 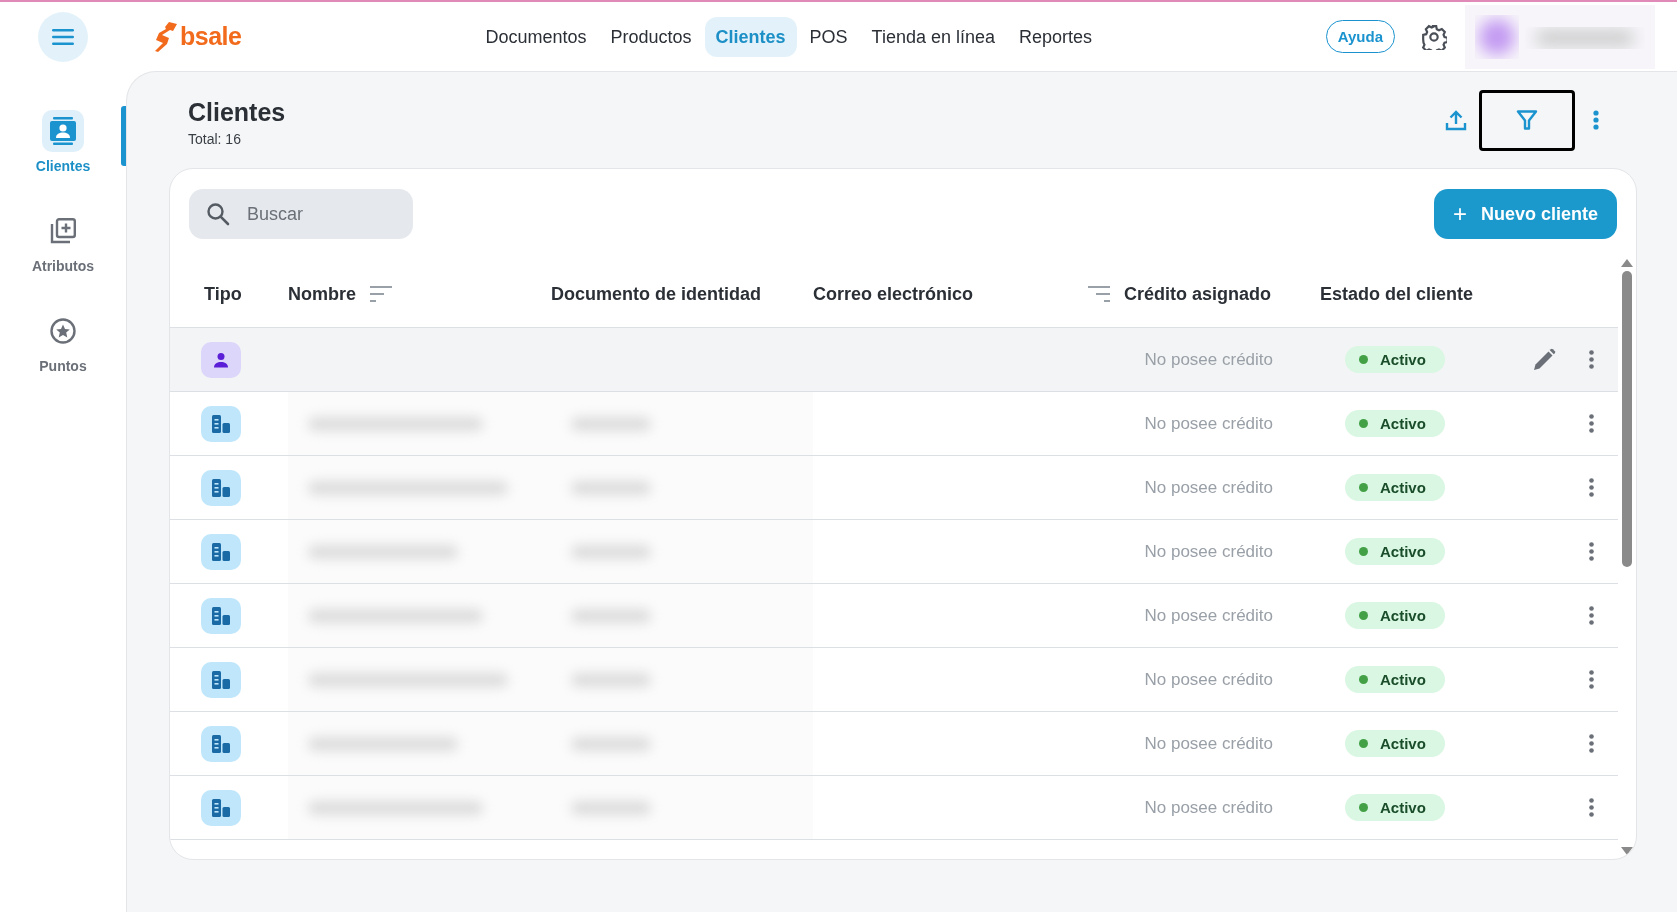 I want to click on active-indicator, so click(x=123, y=136).